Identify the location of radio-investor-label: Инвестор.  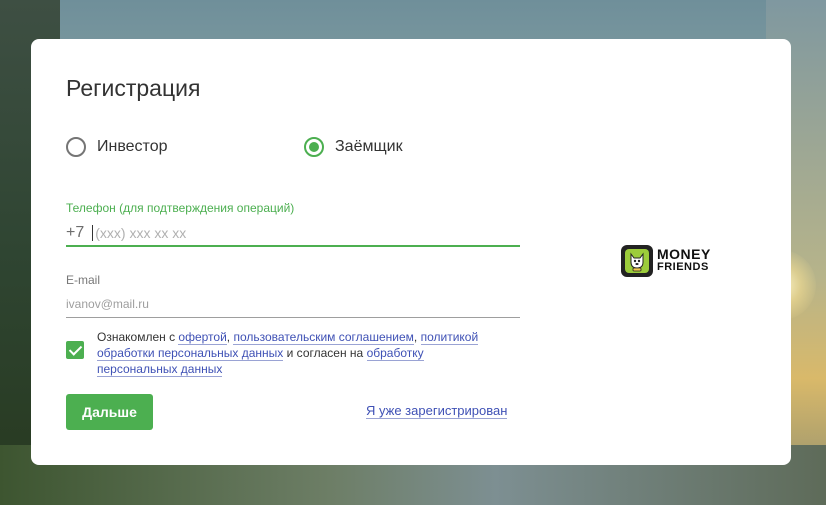
(132, 146).